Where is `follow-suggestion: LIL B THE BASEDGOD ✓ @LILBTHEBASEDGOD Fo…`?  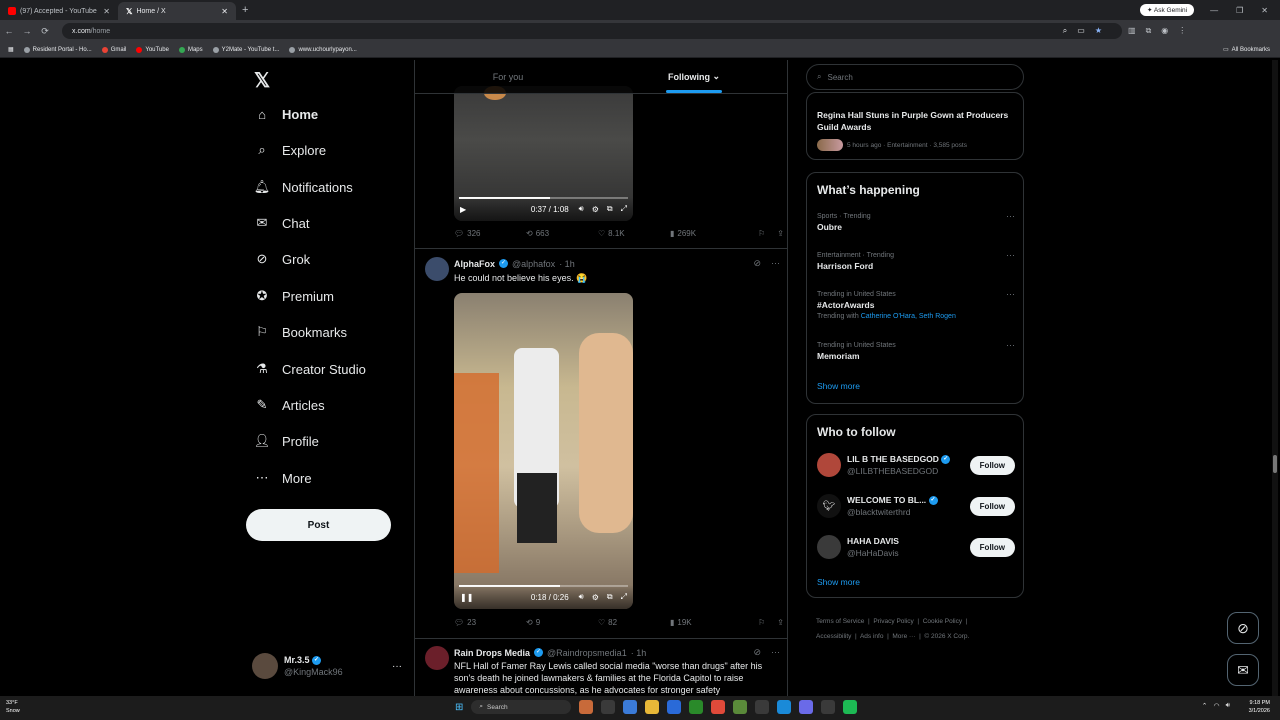 follow-suggestion: LIL B THE BASEDGOD ✓ @LILBTHEBASEDGOD Fo… is located at coordinates (916, 465).